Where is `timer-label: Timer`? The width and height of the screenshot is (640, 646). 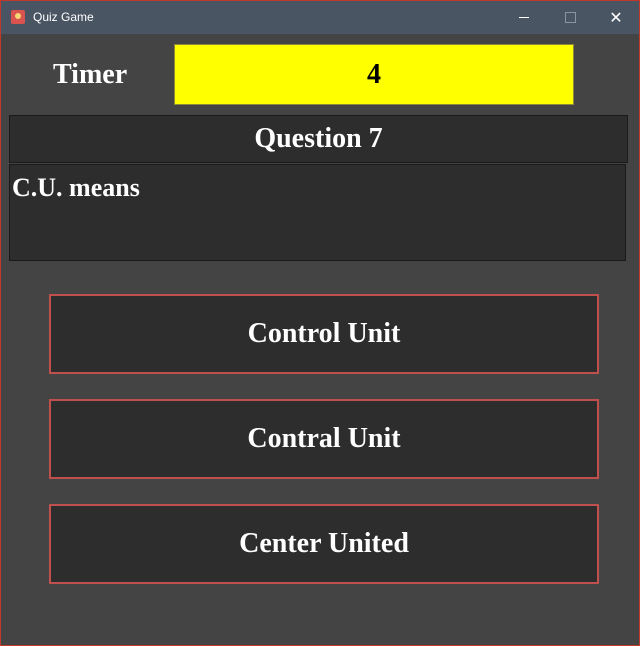
timer-label: Timer is located at coordinates (90, 74).